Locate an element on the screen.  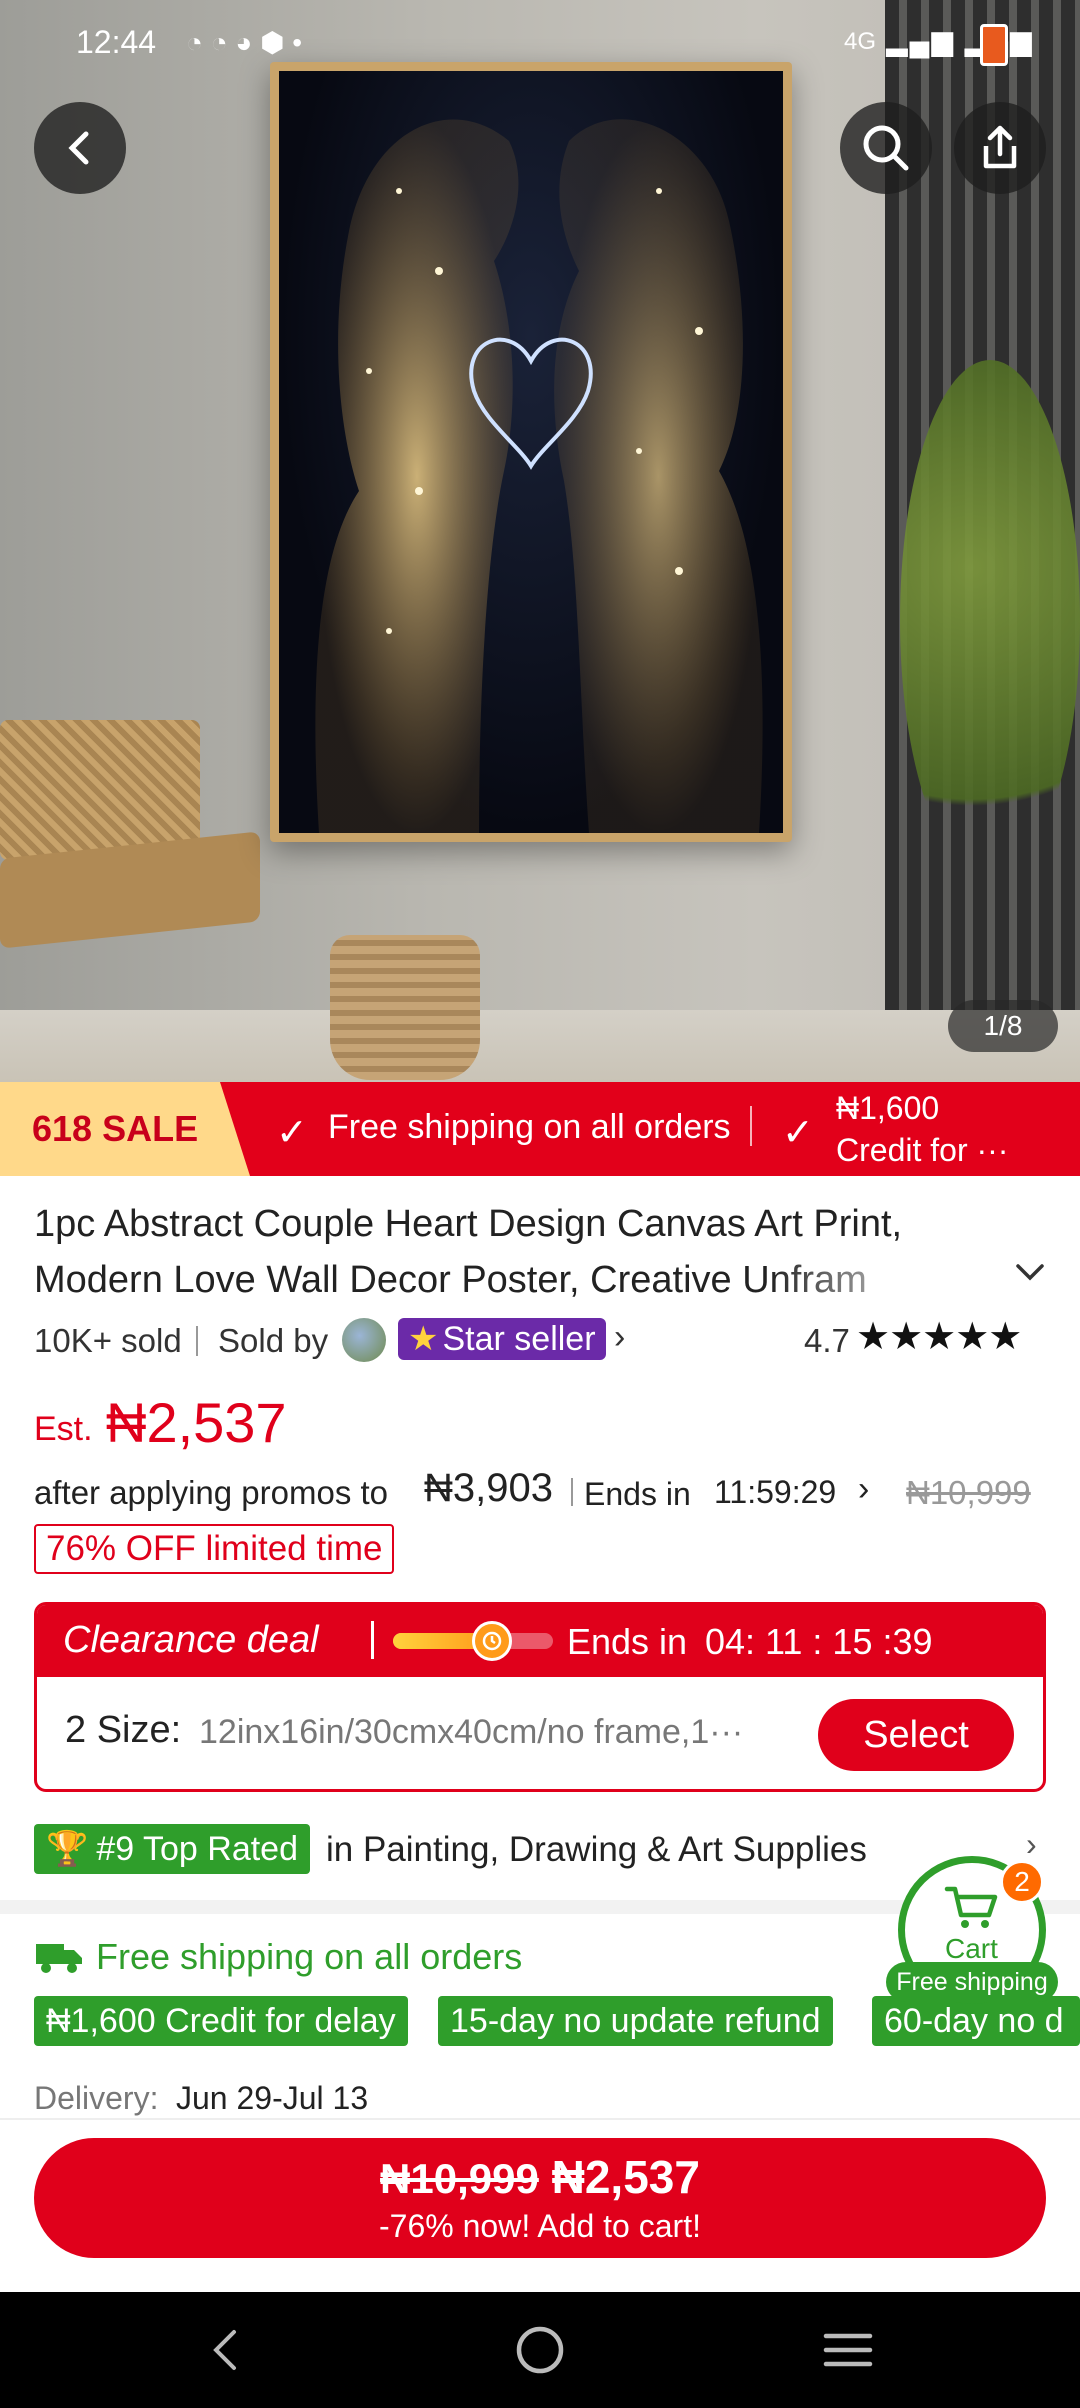
clearance-timer: 04: 11 : 15 :39 is located at coordinates (819, 1641).